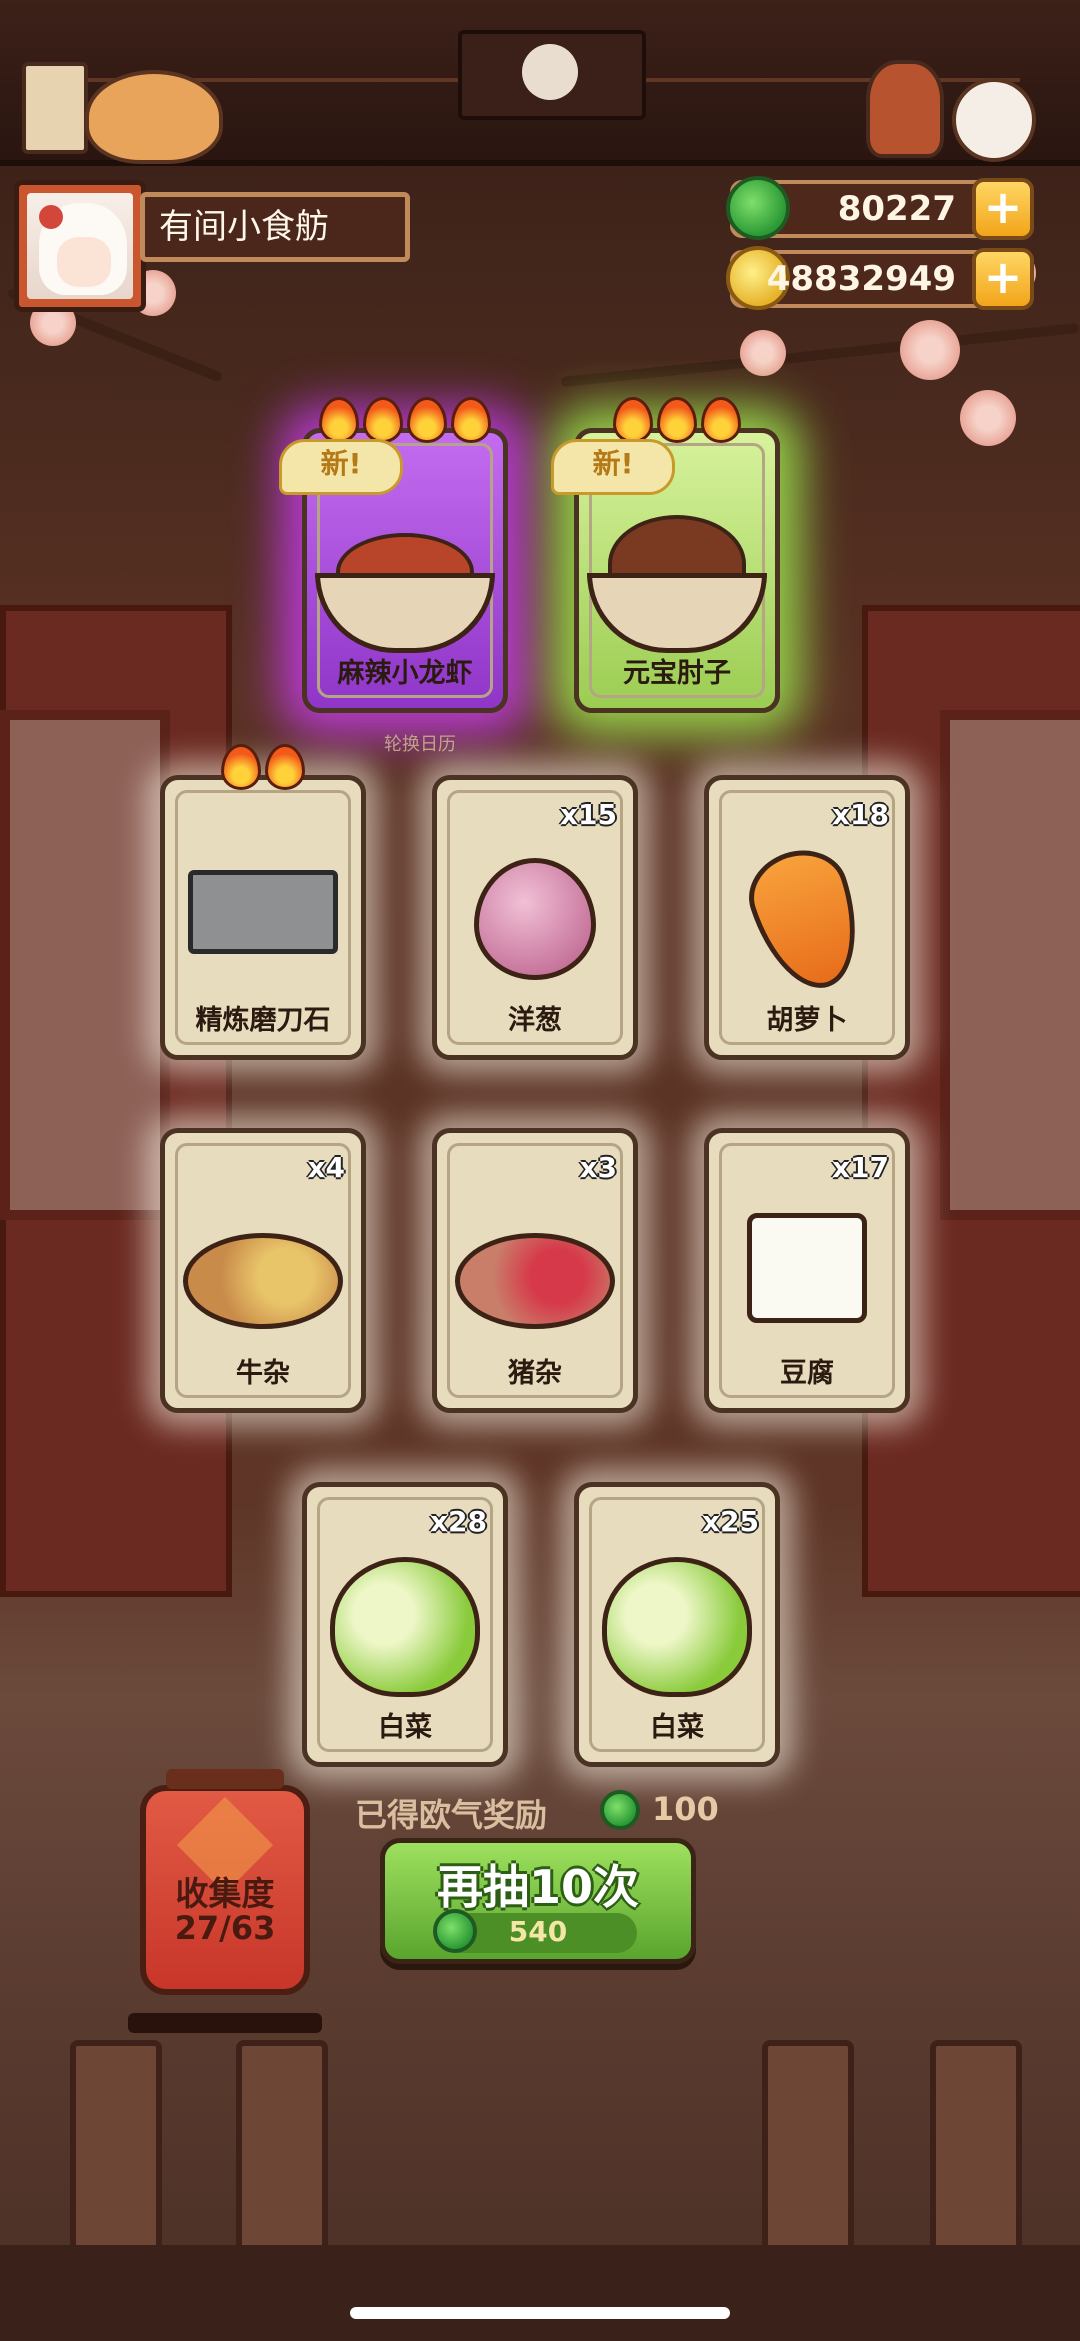  Describe the element at coordinates (537, 1887) in the screenshot. I see `draw-again-label: 再抽10次` at that location.